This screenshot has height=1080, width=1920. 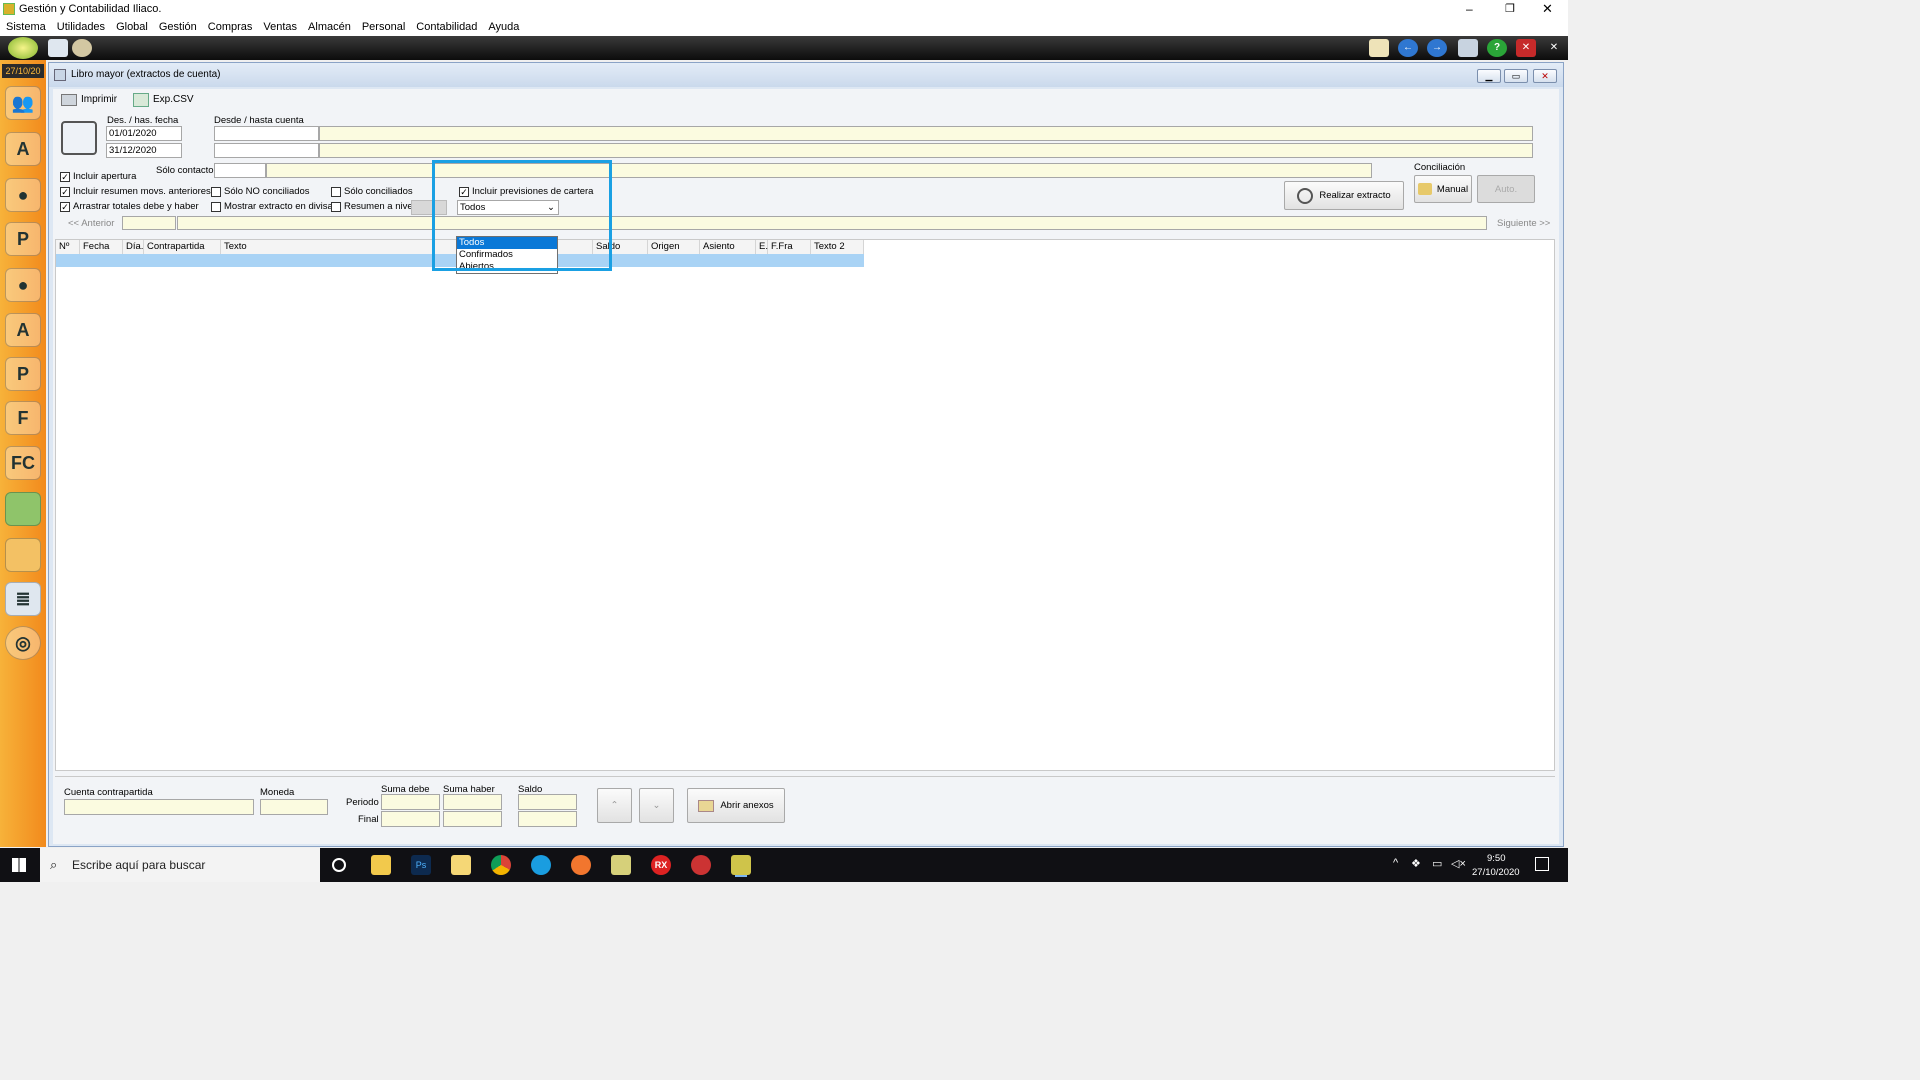 What do you see at coordinates (133, 247) in the screenshot?
I see `grid-header-dia: Día.` at bounding box center [133, 247].